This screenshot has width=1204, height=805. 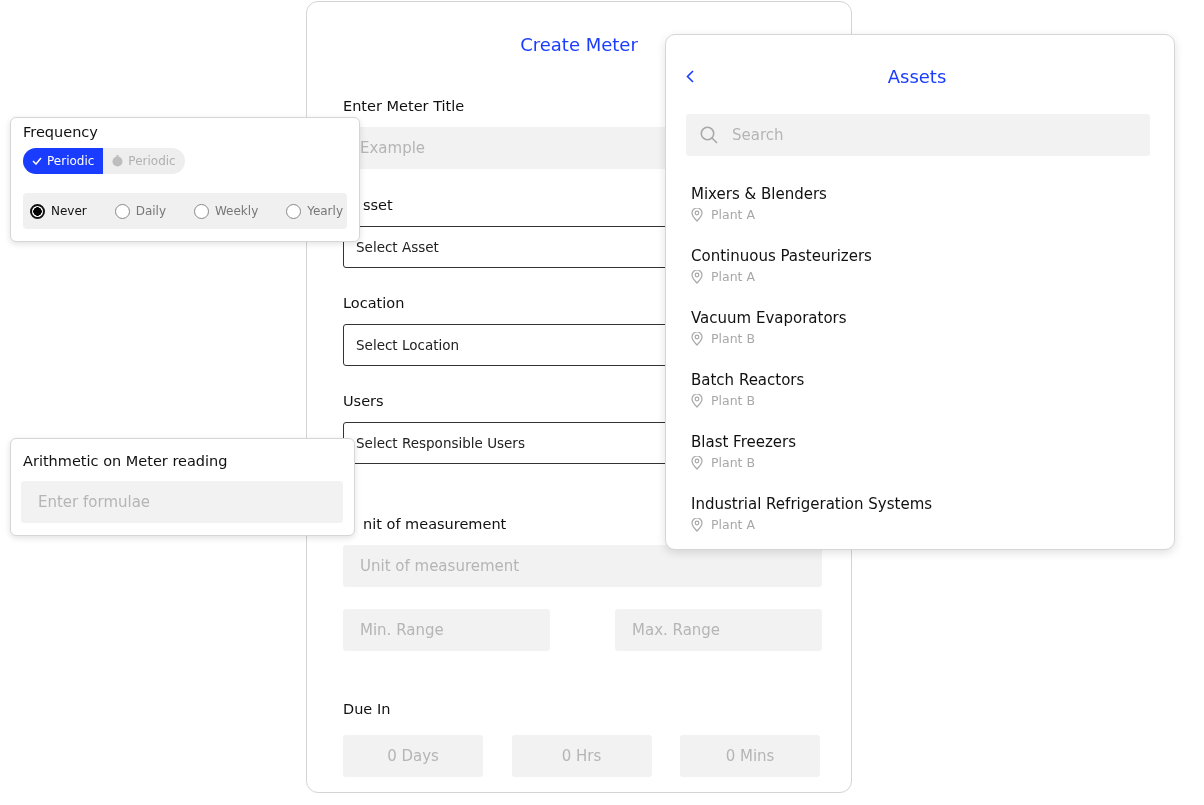 What do you see at coordinates (918, 389) in the screenshot?
I see `asset-list-item: Batch Reactors Plant B` at bounding box center [918, 389].